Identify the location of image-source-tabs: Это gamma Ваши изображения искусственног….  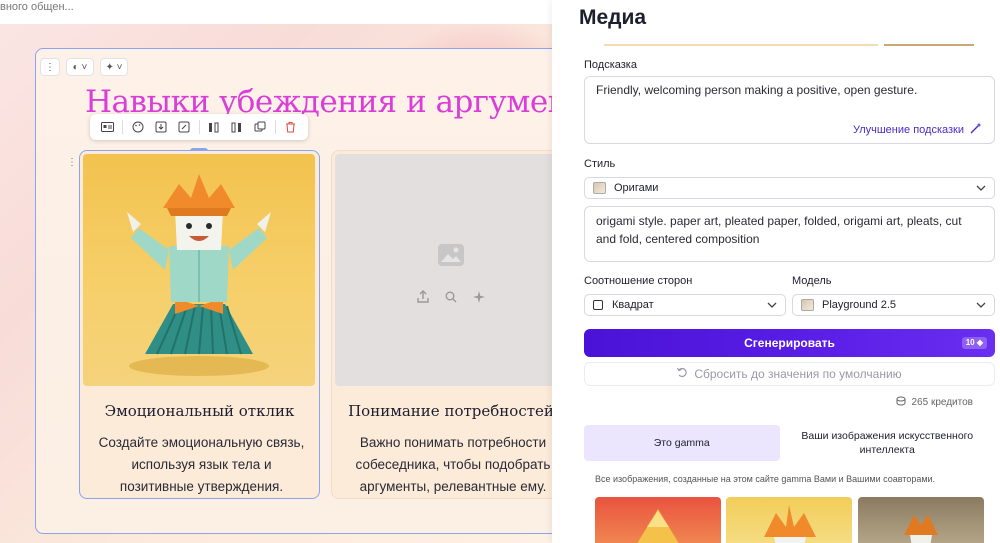
(789, 443).